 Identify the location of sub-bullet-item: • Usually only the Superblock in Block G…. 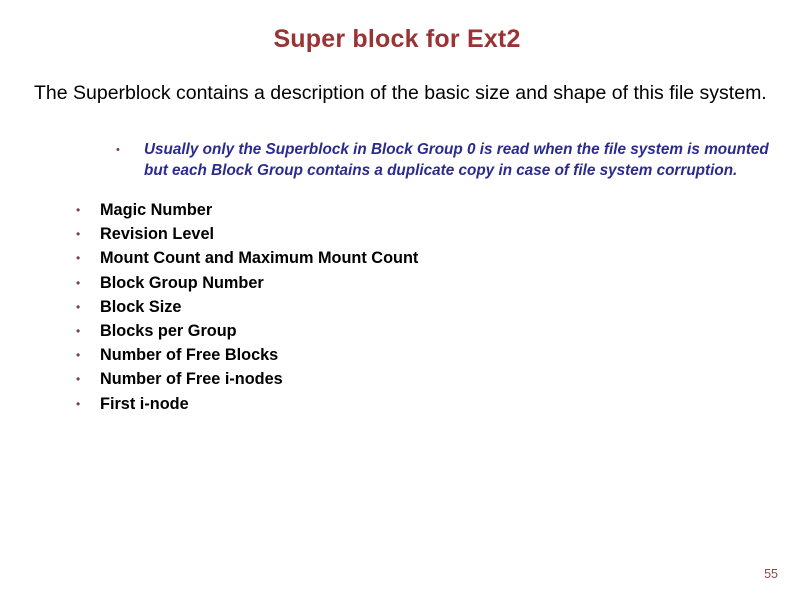
(446, 160).